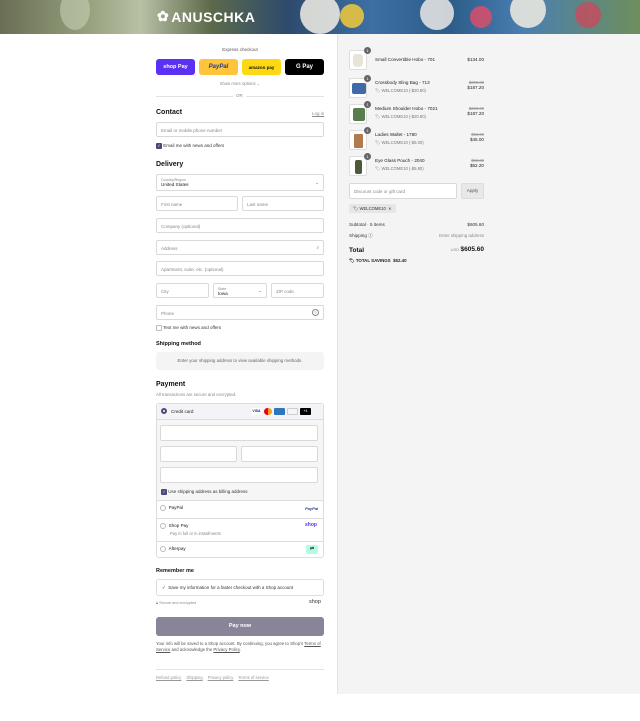  What do you see at coordinates (182, 290) in the screenshot?
I see `city-field: City` at bounding box center [182, 290].